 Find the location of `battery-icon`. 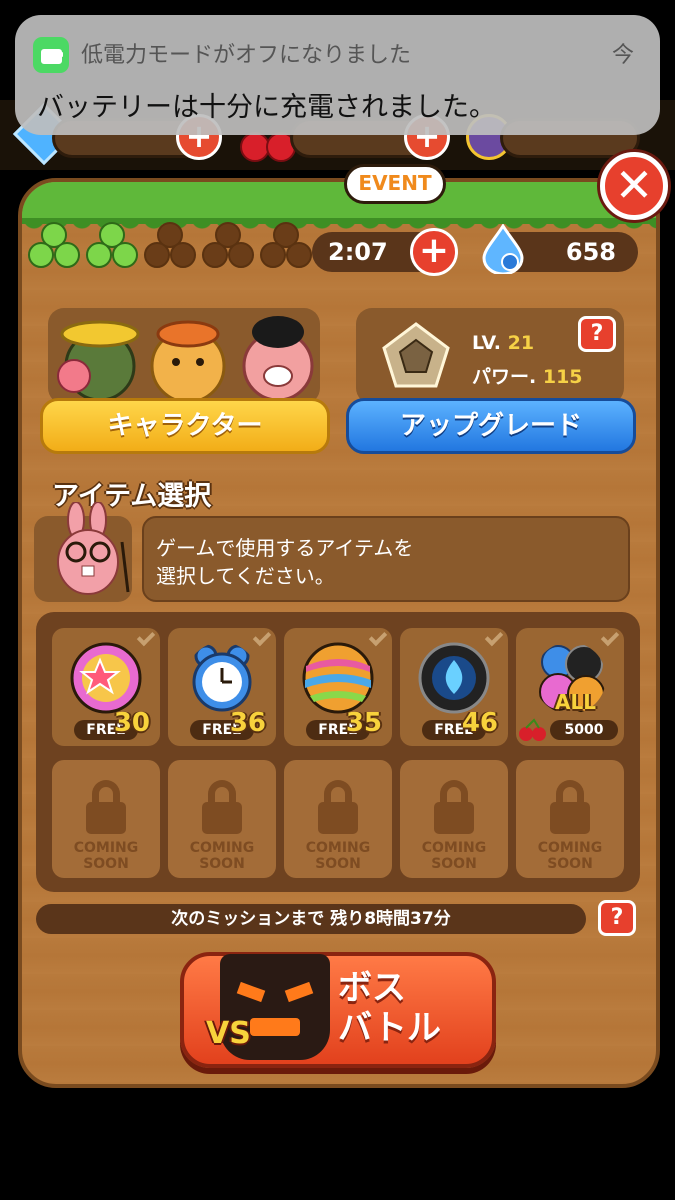

battery-icon is located at coordinates (51, 55).